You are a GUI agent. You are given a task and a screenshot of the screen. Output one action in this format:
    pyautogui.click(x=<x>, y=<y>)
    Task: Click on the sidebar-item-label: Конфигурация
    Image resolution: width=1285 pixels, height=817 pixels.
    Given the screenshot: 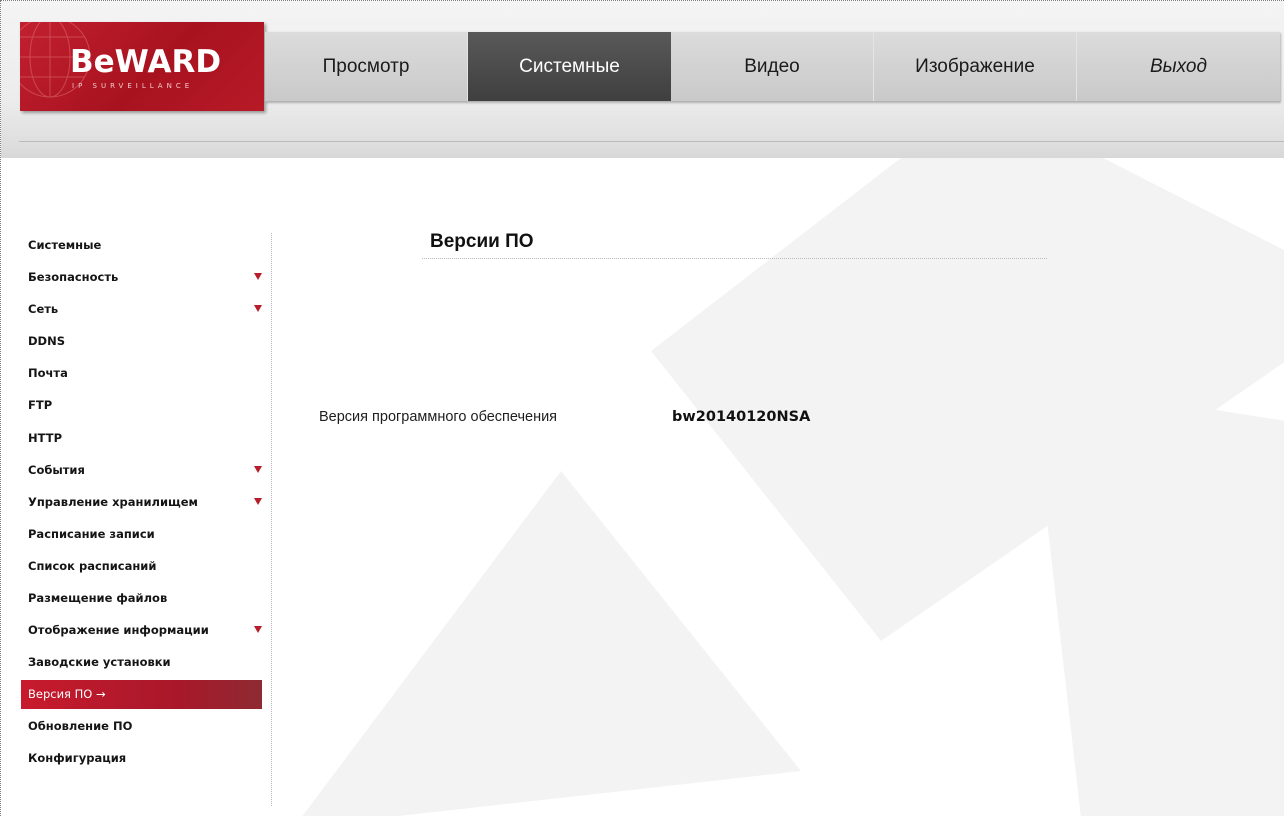 What is the action you would take?
    pyautogui.click(x=77, y=758)
    